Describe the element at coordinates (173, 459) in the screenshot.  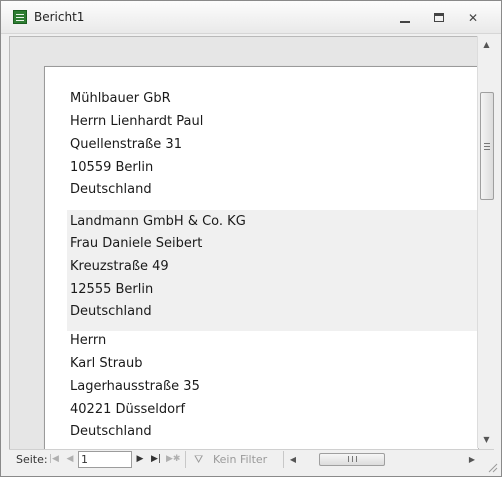
I see `new-record-icon: ▶✱` at that location.